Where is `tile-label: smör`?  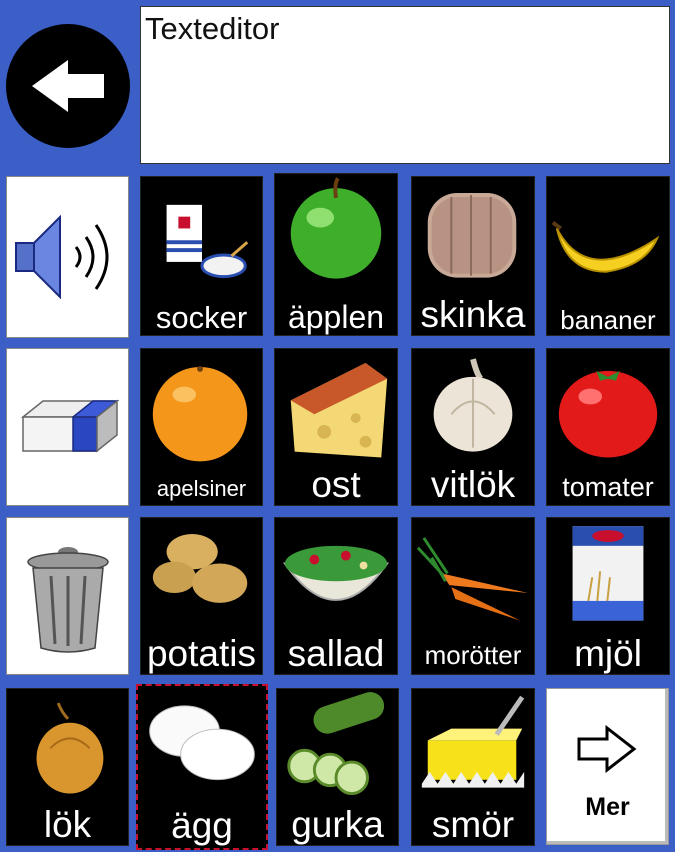
tile-label: smör is located at coordinates (473, 824).